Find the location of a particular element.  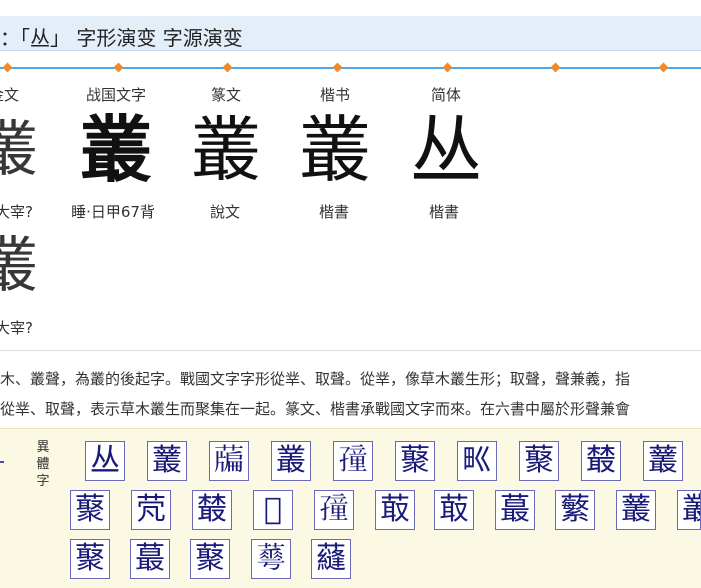

source-kaishu: 楷書 is located at coordinates (334, 211).